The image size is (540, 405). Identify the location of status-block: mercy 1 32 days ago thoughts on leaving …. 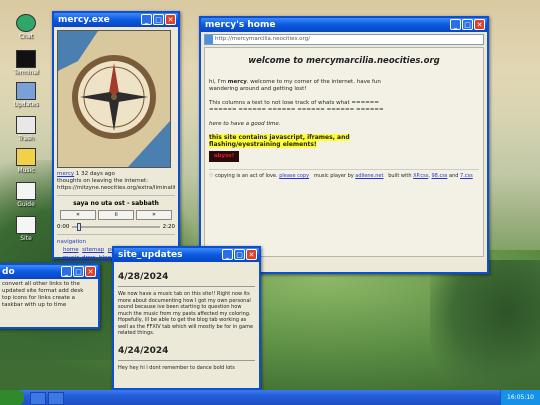
(116, 181).